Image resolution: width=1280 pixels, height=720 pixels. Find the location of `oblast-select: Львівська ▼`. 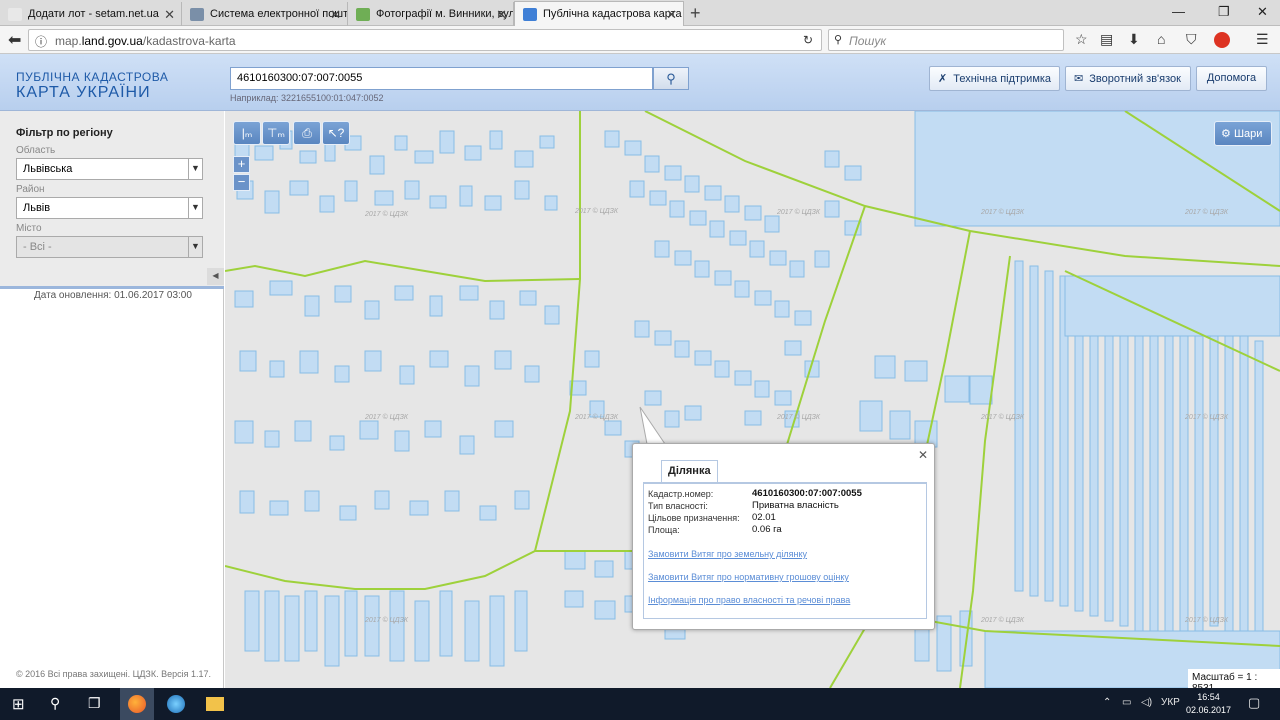

oblast-select: Львівська ▼ is located at coordinates (109, 169).